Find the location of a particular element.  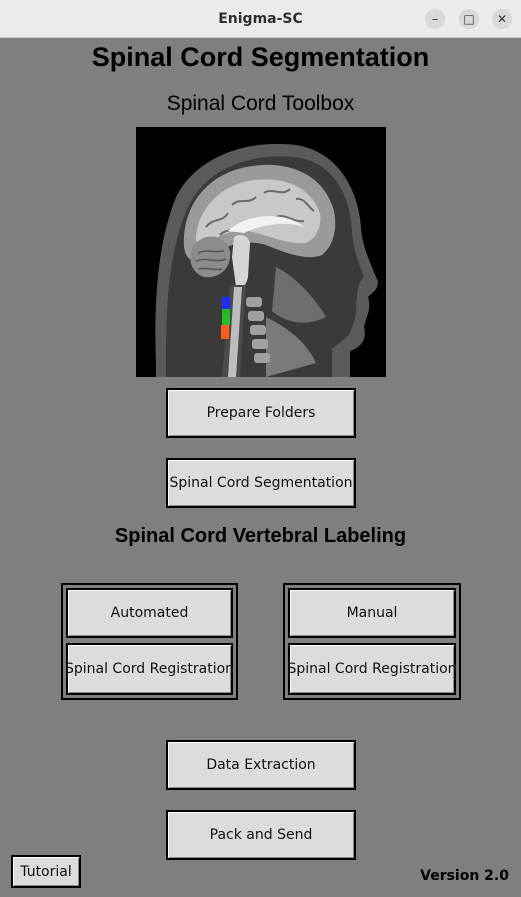

minimize-icon: – is located at coordinates (435, 19).